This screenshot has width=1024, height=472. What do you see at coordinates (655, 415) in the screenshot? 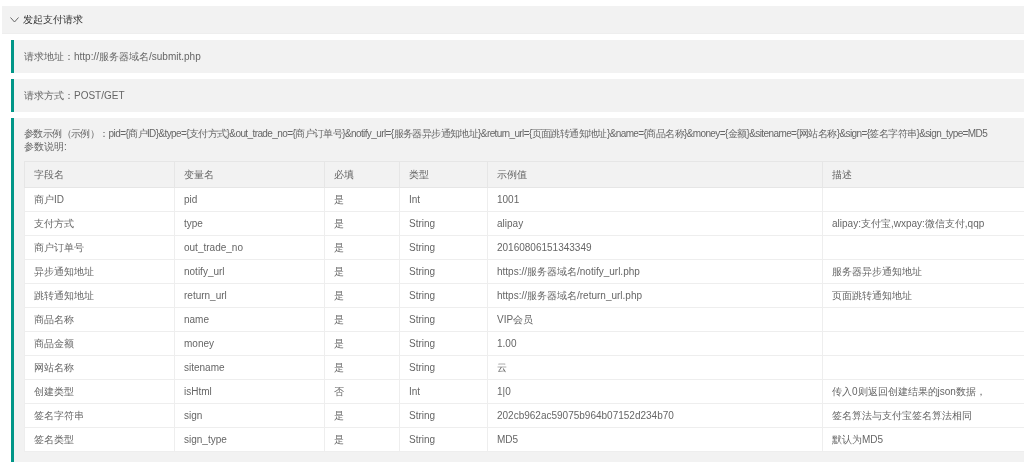
I see `table-cell: 202cb962ac59075b964b07152d234b70` at bounding box center [655, 415].